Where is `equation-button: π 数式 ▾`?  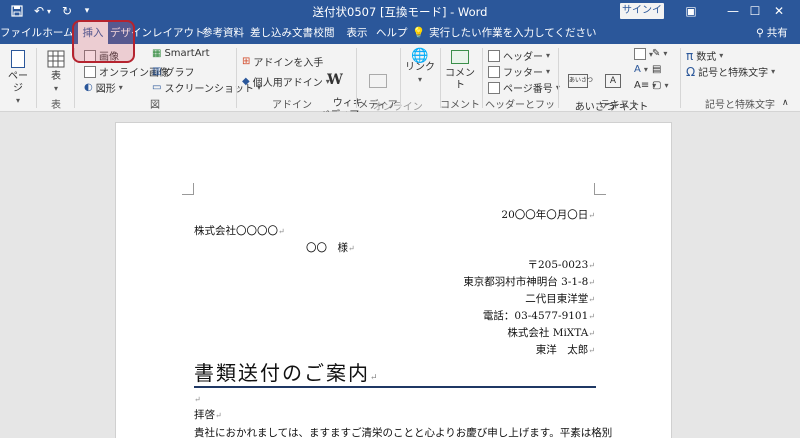
equation-button: π 数式 ▾ is located at coordinates (704, 56).